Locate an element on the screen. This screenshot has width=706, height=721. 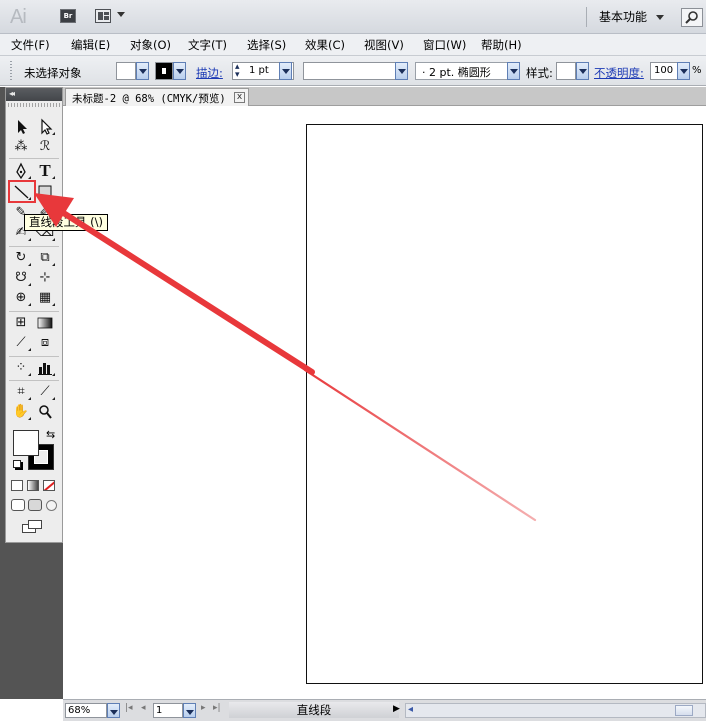
rotate-tool: ↻ is located at coordinates (21, 258).